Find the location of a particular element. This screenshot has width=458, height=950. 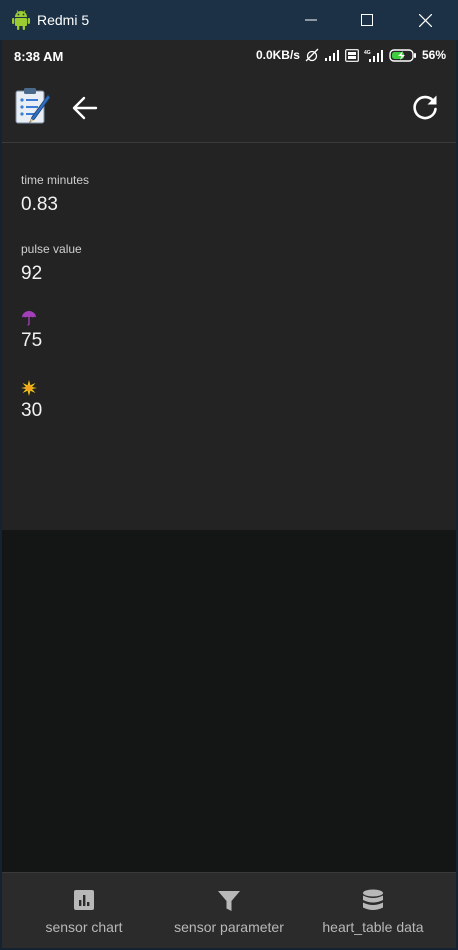

window-title: Redmi 5 is located at coordinates (63, 20).